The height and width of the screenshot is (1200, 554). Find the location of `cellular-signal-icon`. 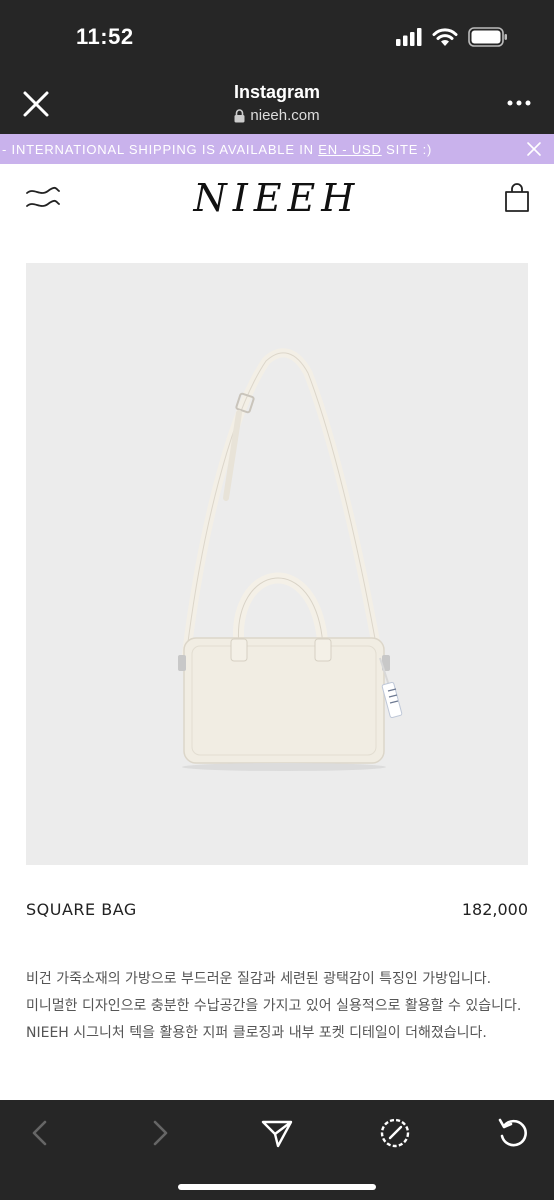

cellular-signal-icon is located at coordinates (409, 37).